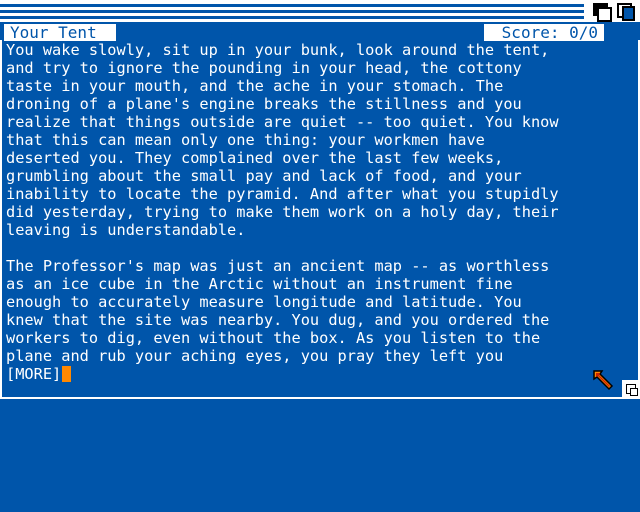 The height and width of the screenshot is (512, 640). I want to click on text-cursor, so click(67, 374).